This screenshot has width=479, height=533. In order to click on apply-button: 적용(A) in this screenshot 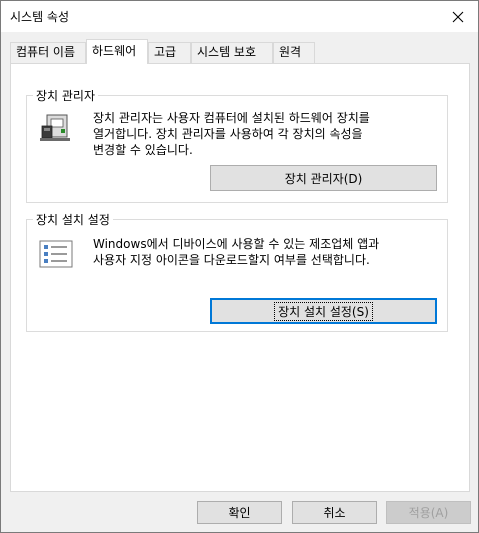, I will do `click(428, 512)`.